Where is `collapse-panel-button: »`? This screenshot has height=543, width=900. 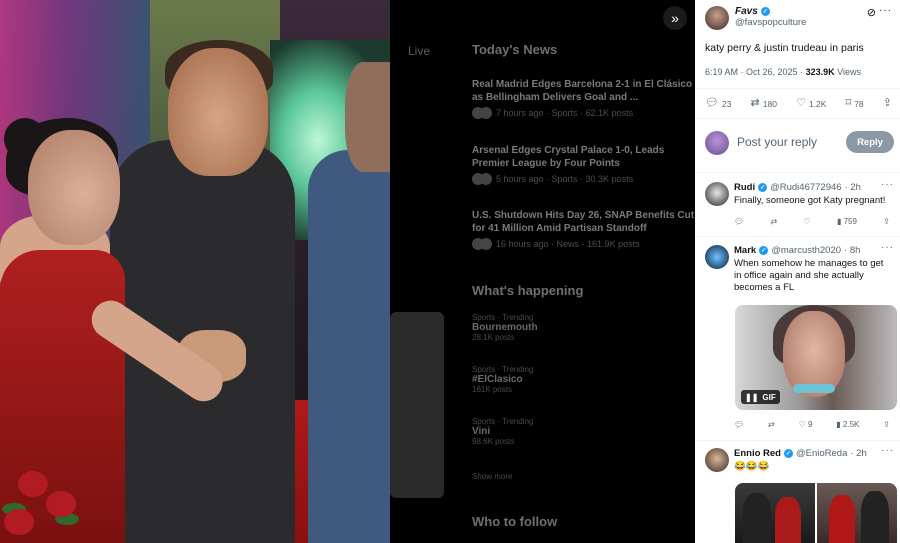 collapse-panel-button: » is located at coordinates (675, 18).